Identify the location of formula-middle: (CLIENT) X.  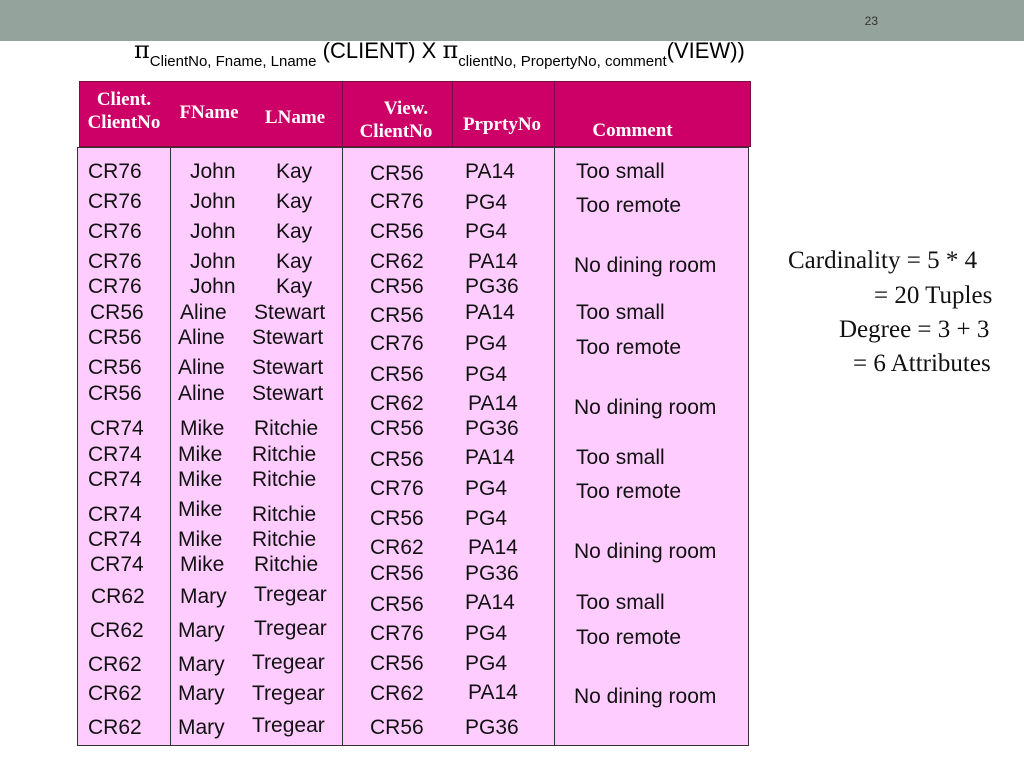
(379, 50).